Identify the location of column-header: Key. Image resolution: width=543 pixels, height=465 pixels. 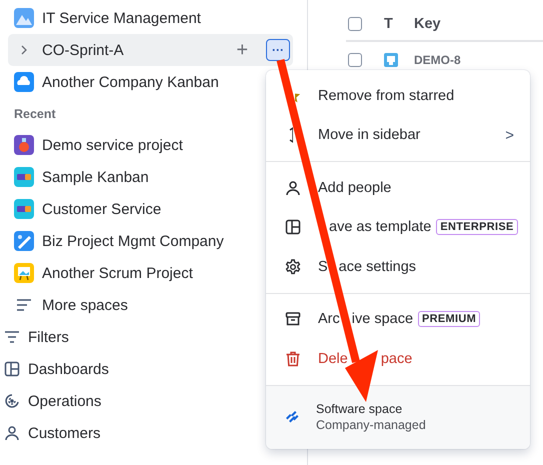
(427, 24).